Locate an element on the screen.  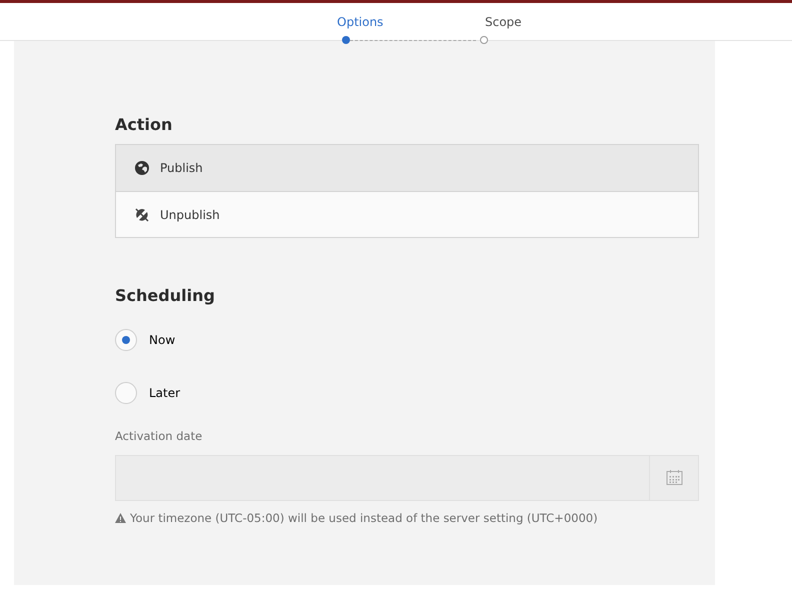
step-tab: Options is located at coordinates (360, 22).